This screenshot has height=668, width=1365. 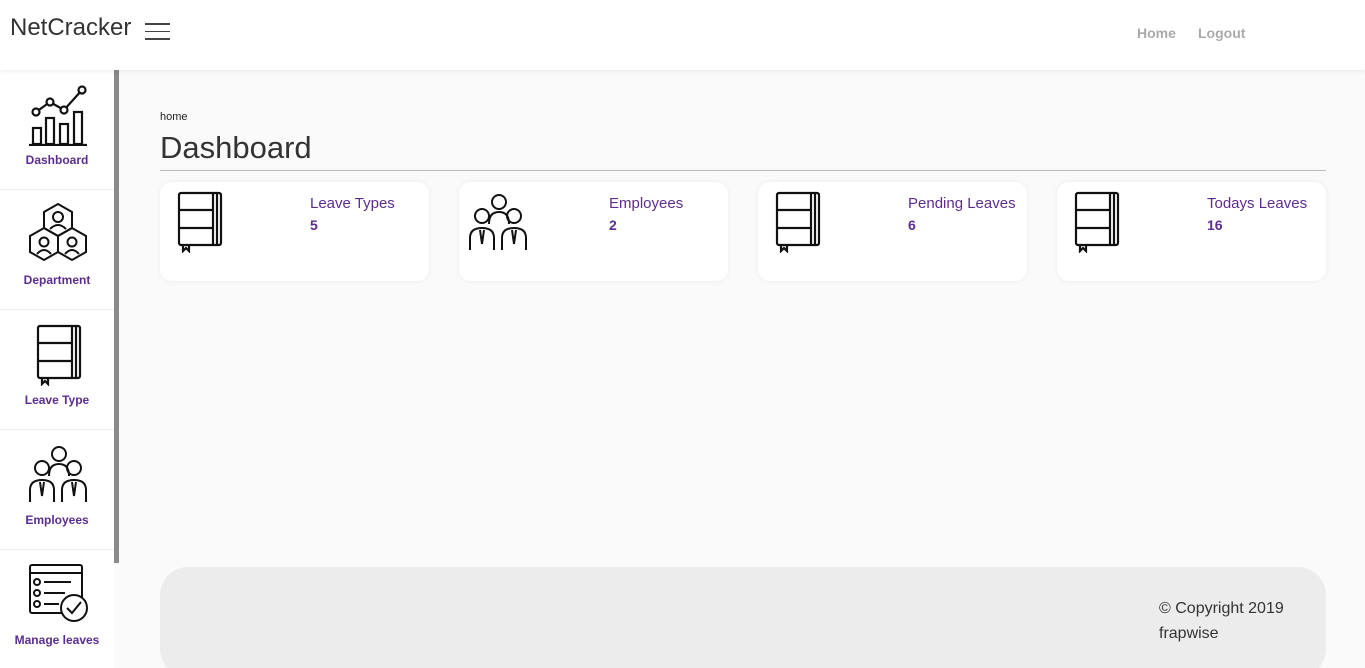 I want to click on sidebar-item-label: Department, so click(x=57, y=280).